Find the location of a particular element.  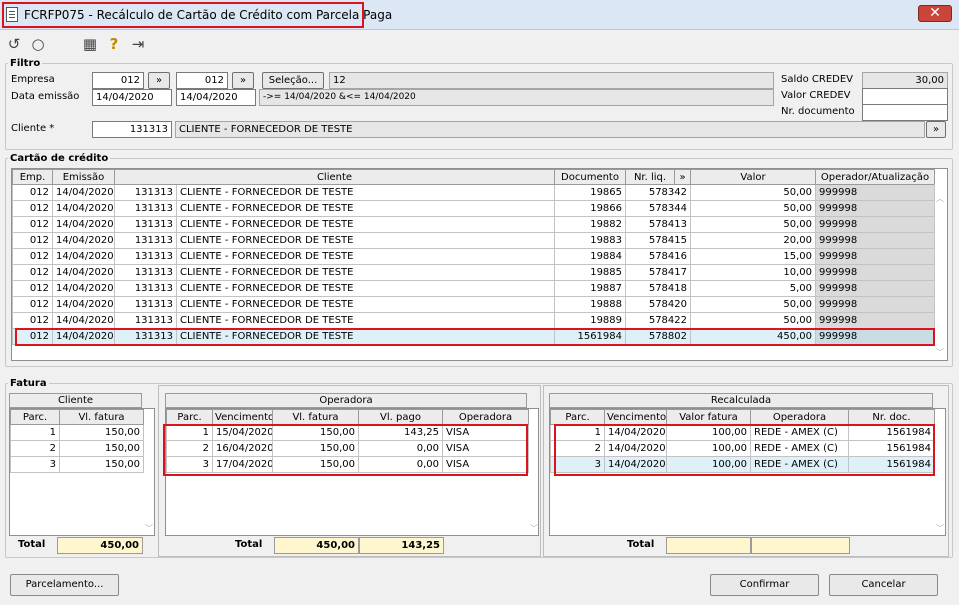

cliente-code-input: 131313 is located at coordinates (132, 129).